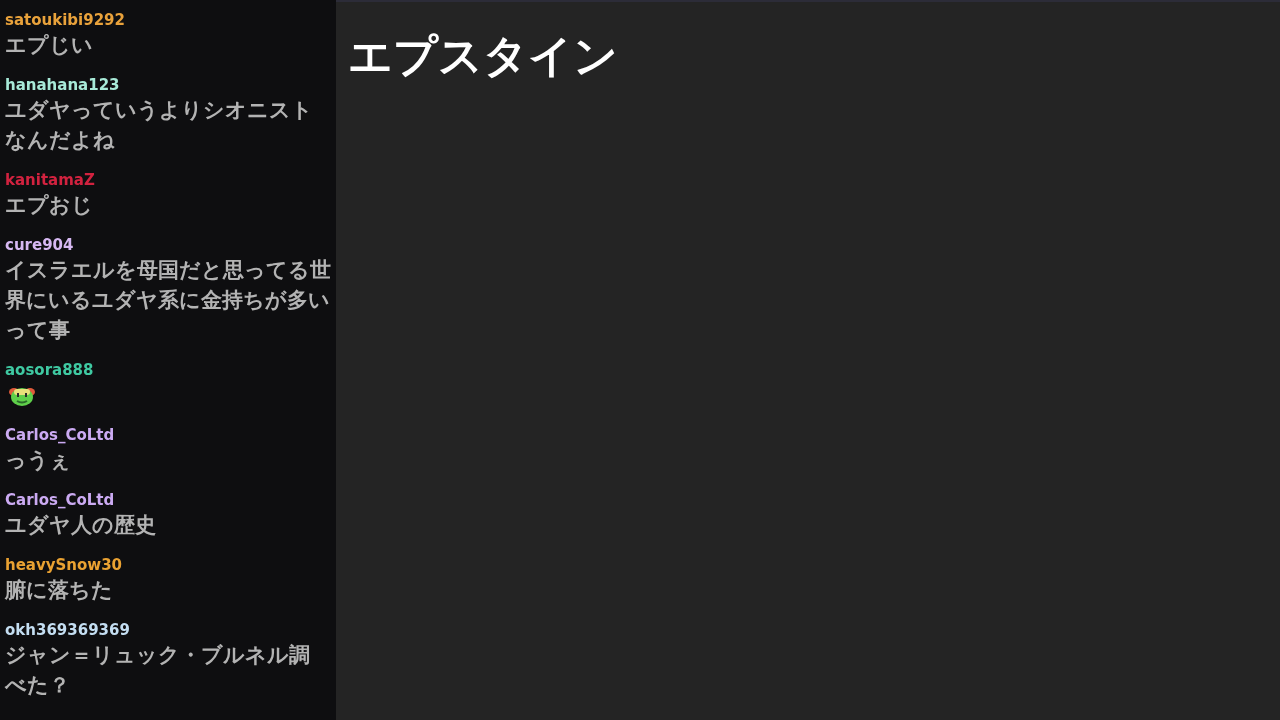 This screenshot has height=720, width=1280. I want to click on chat-username: cure904, so click(39, 245).